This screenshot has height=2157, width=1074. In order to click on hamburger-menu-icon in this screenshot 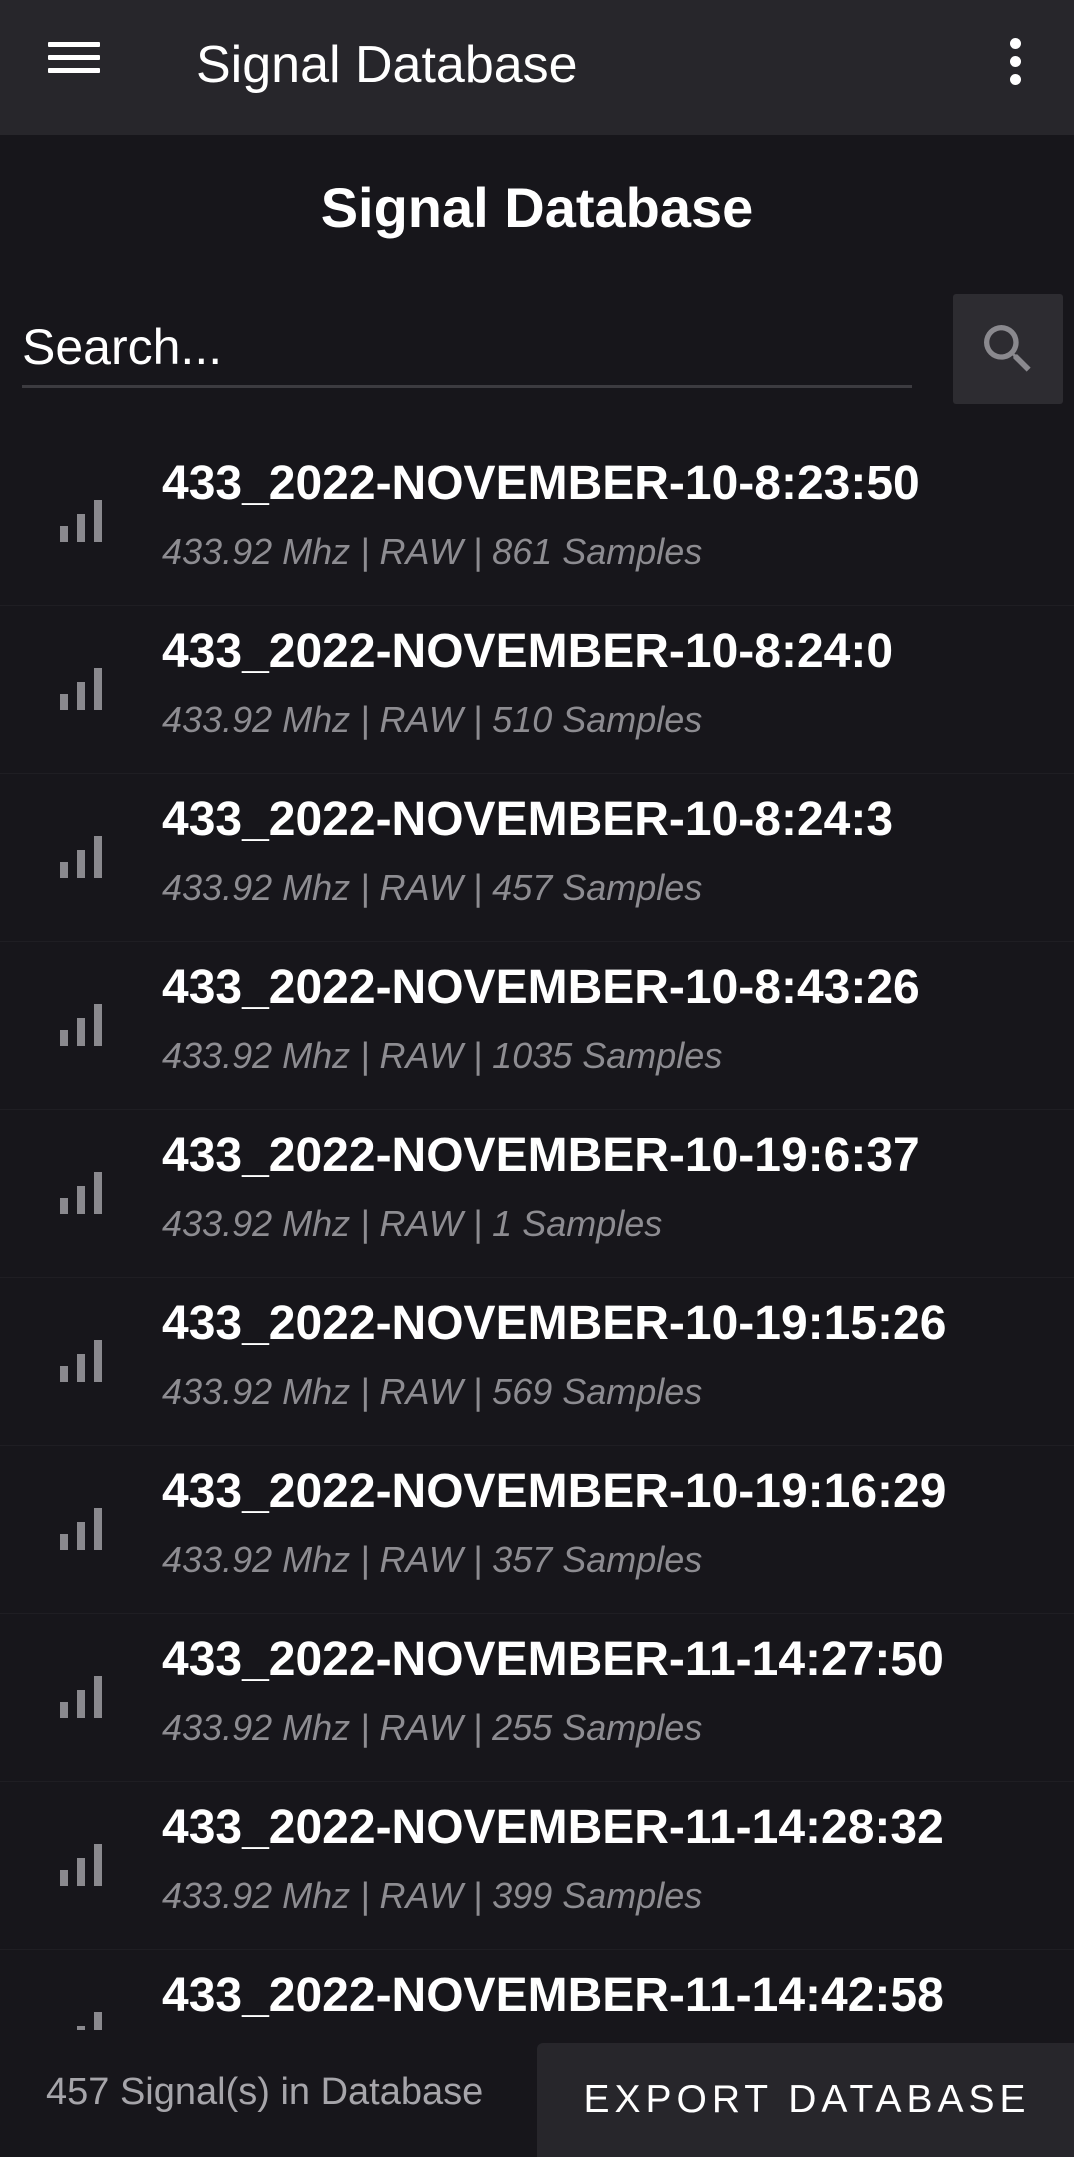, I will do `click(74, 68)`.